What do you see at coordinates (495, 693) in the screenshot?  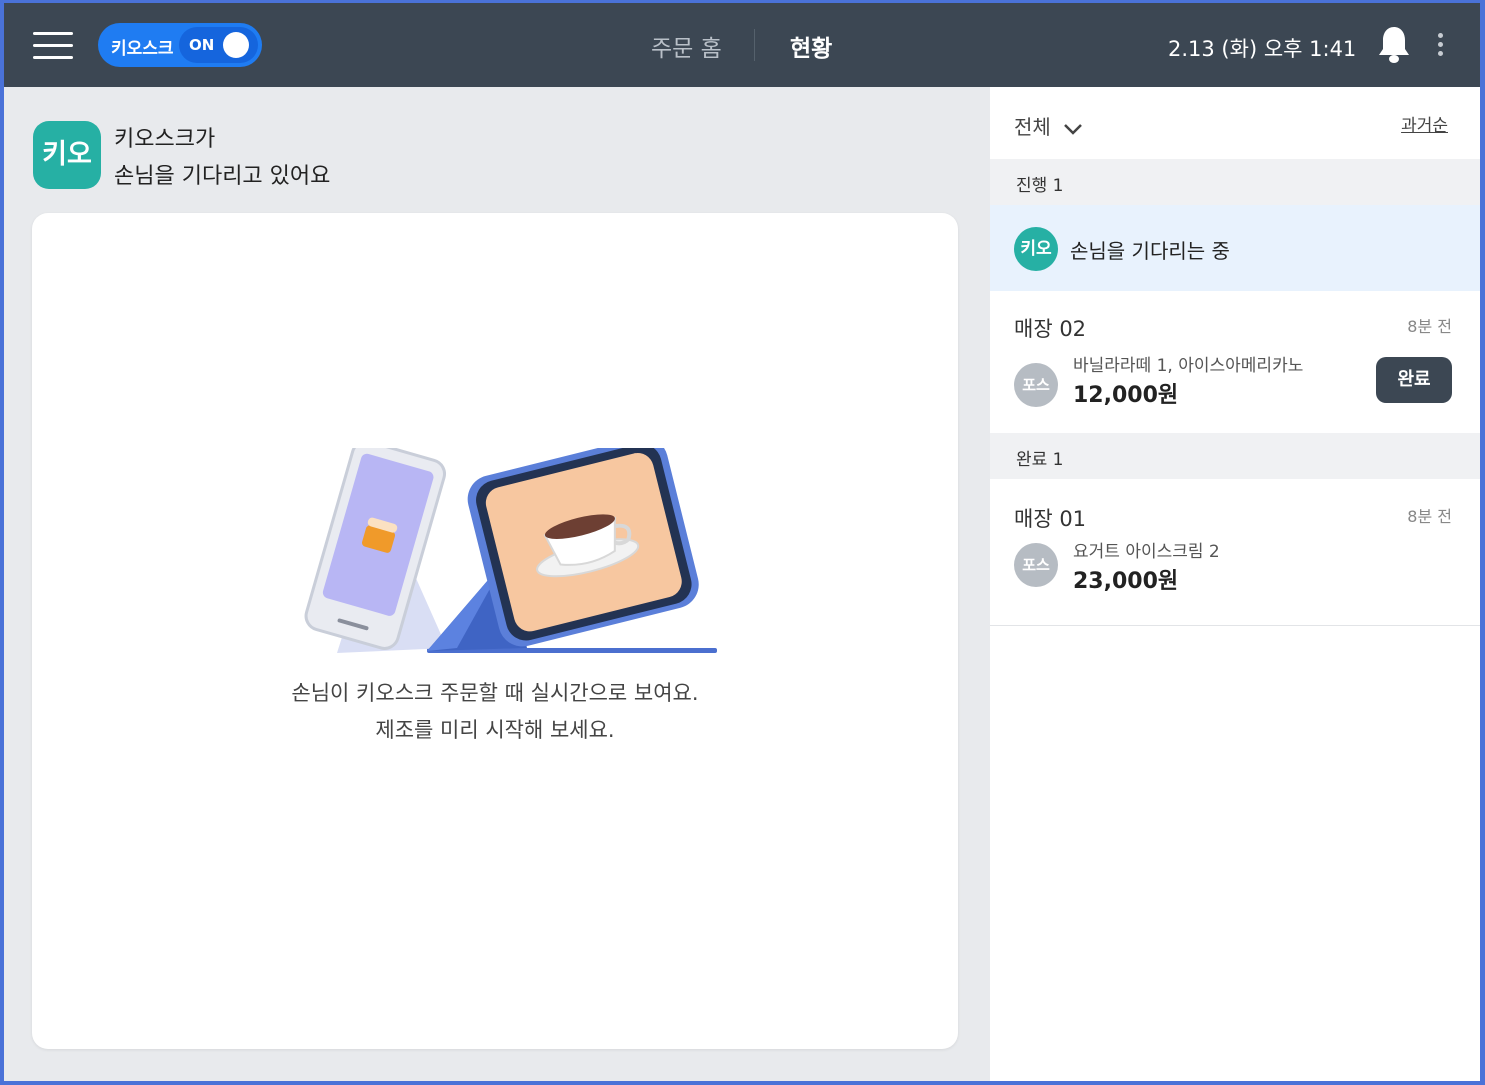 I see `hint-line1: 손님이 키오스크 주문할 때 실시간으로 보여요.` at bounding box center [495, 693].